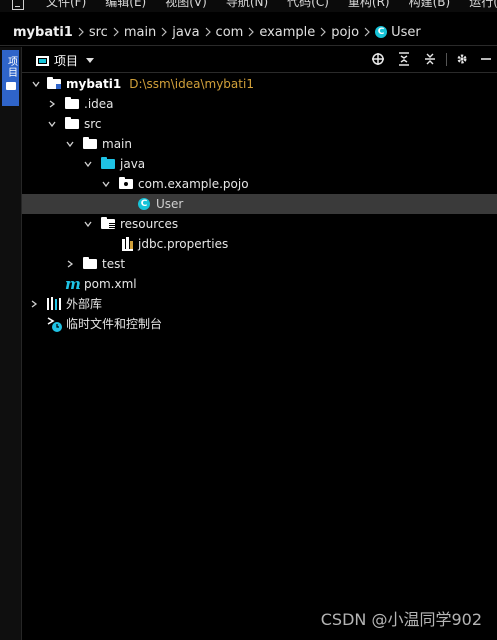  I want to click on tree-item-external-libraries: 外部库, so click(259, 304).